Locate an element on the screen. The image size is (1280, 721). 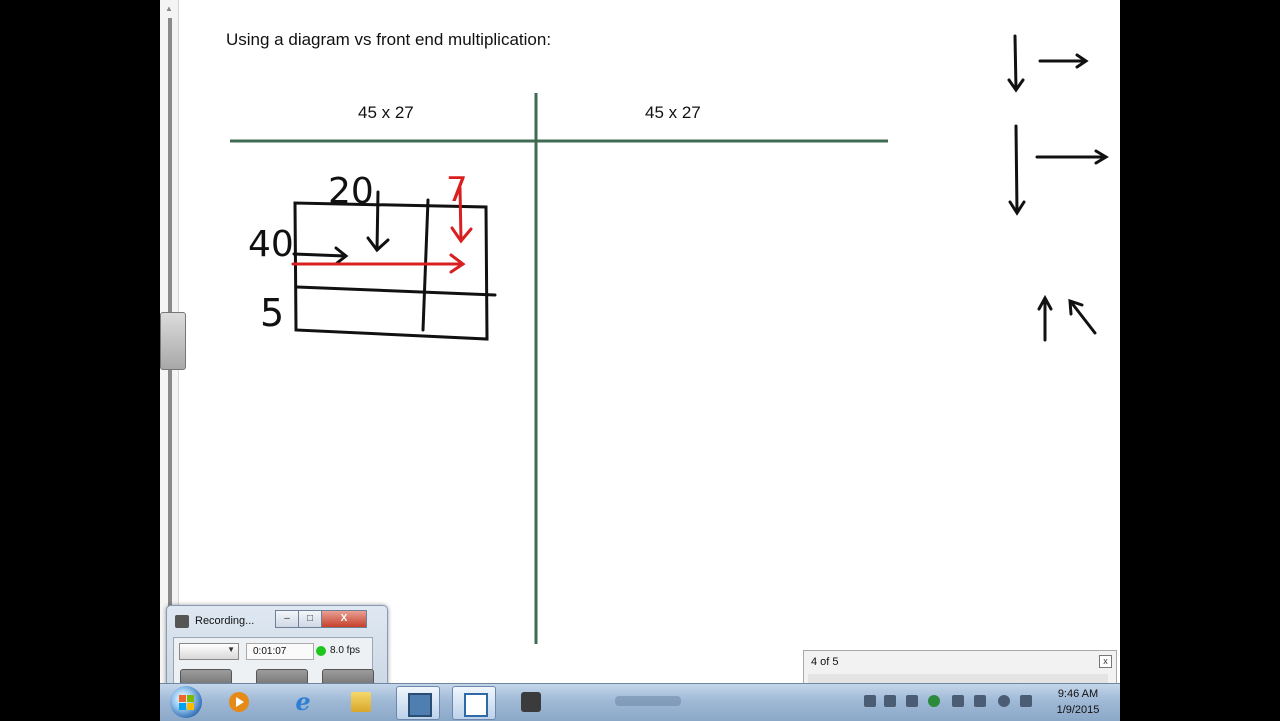
page-panel-close-button: x is located at coordinates (1105, 661).